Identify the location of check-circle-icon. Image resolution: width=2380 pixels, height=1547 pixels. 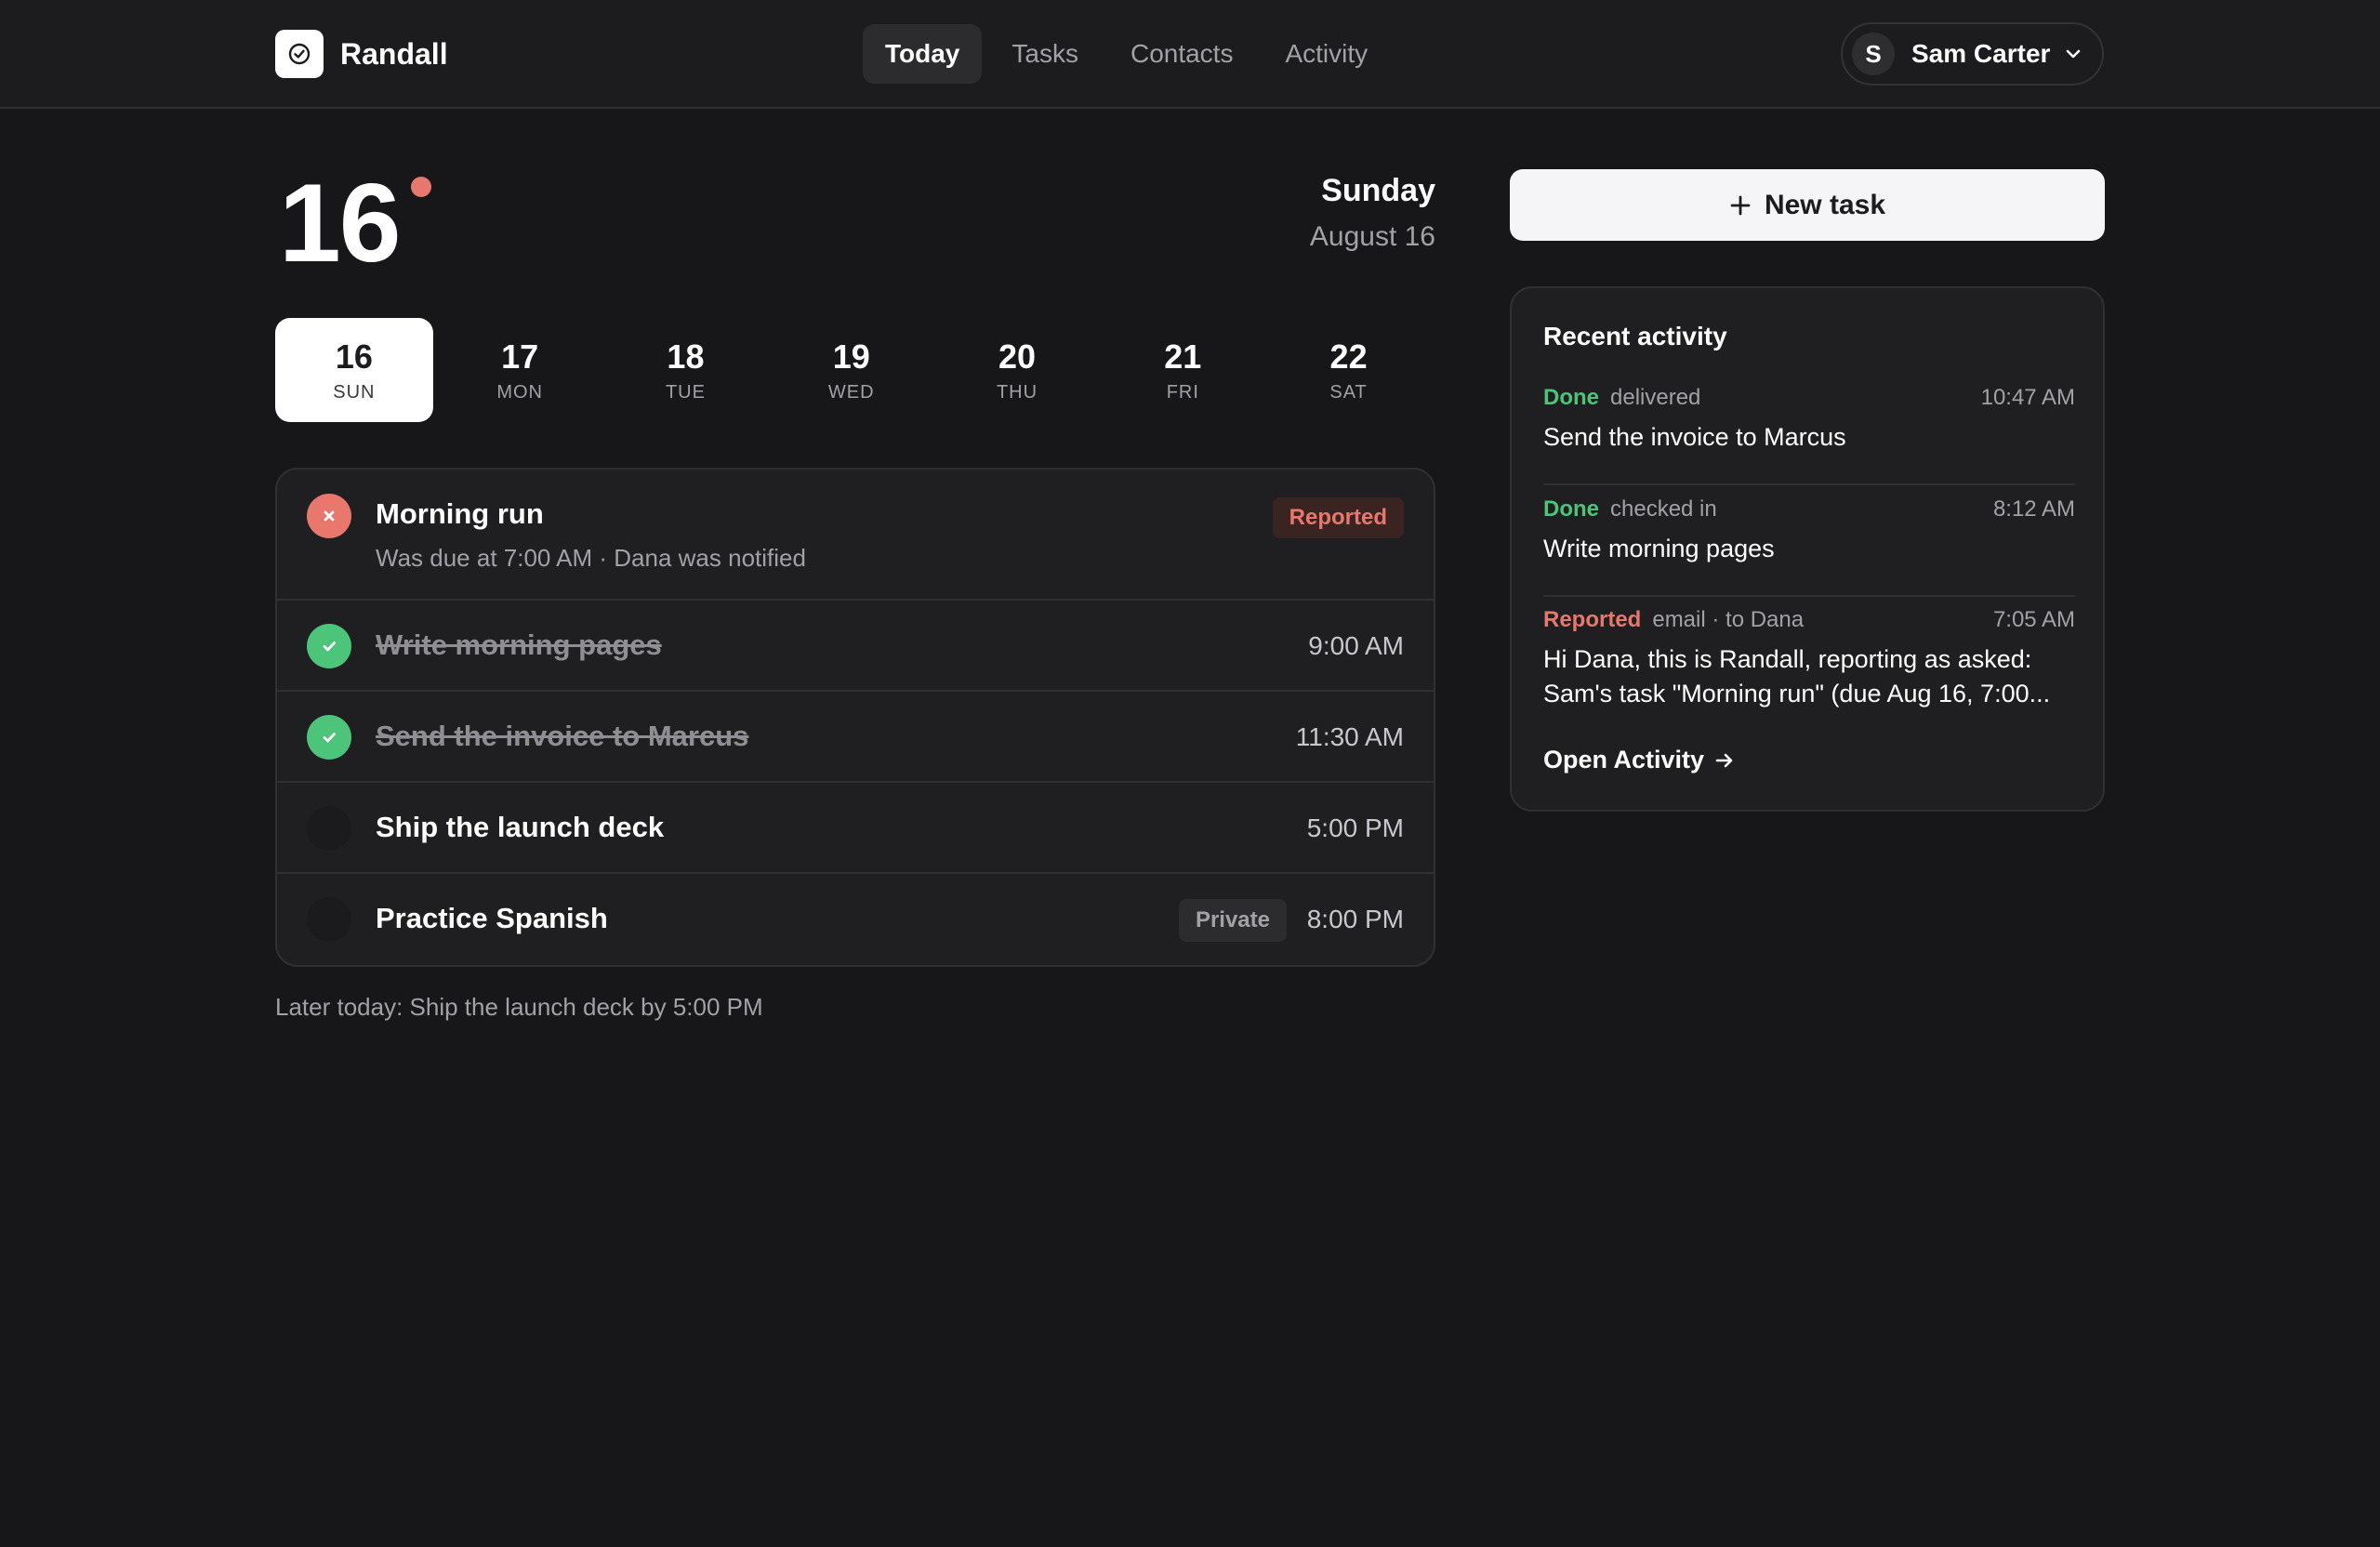
(299, 54).